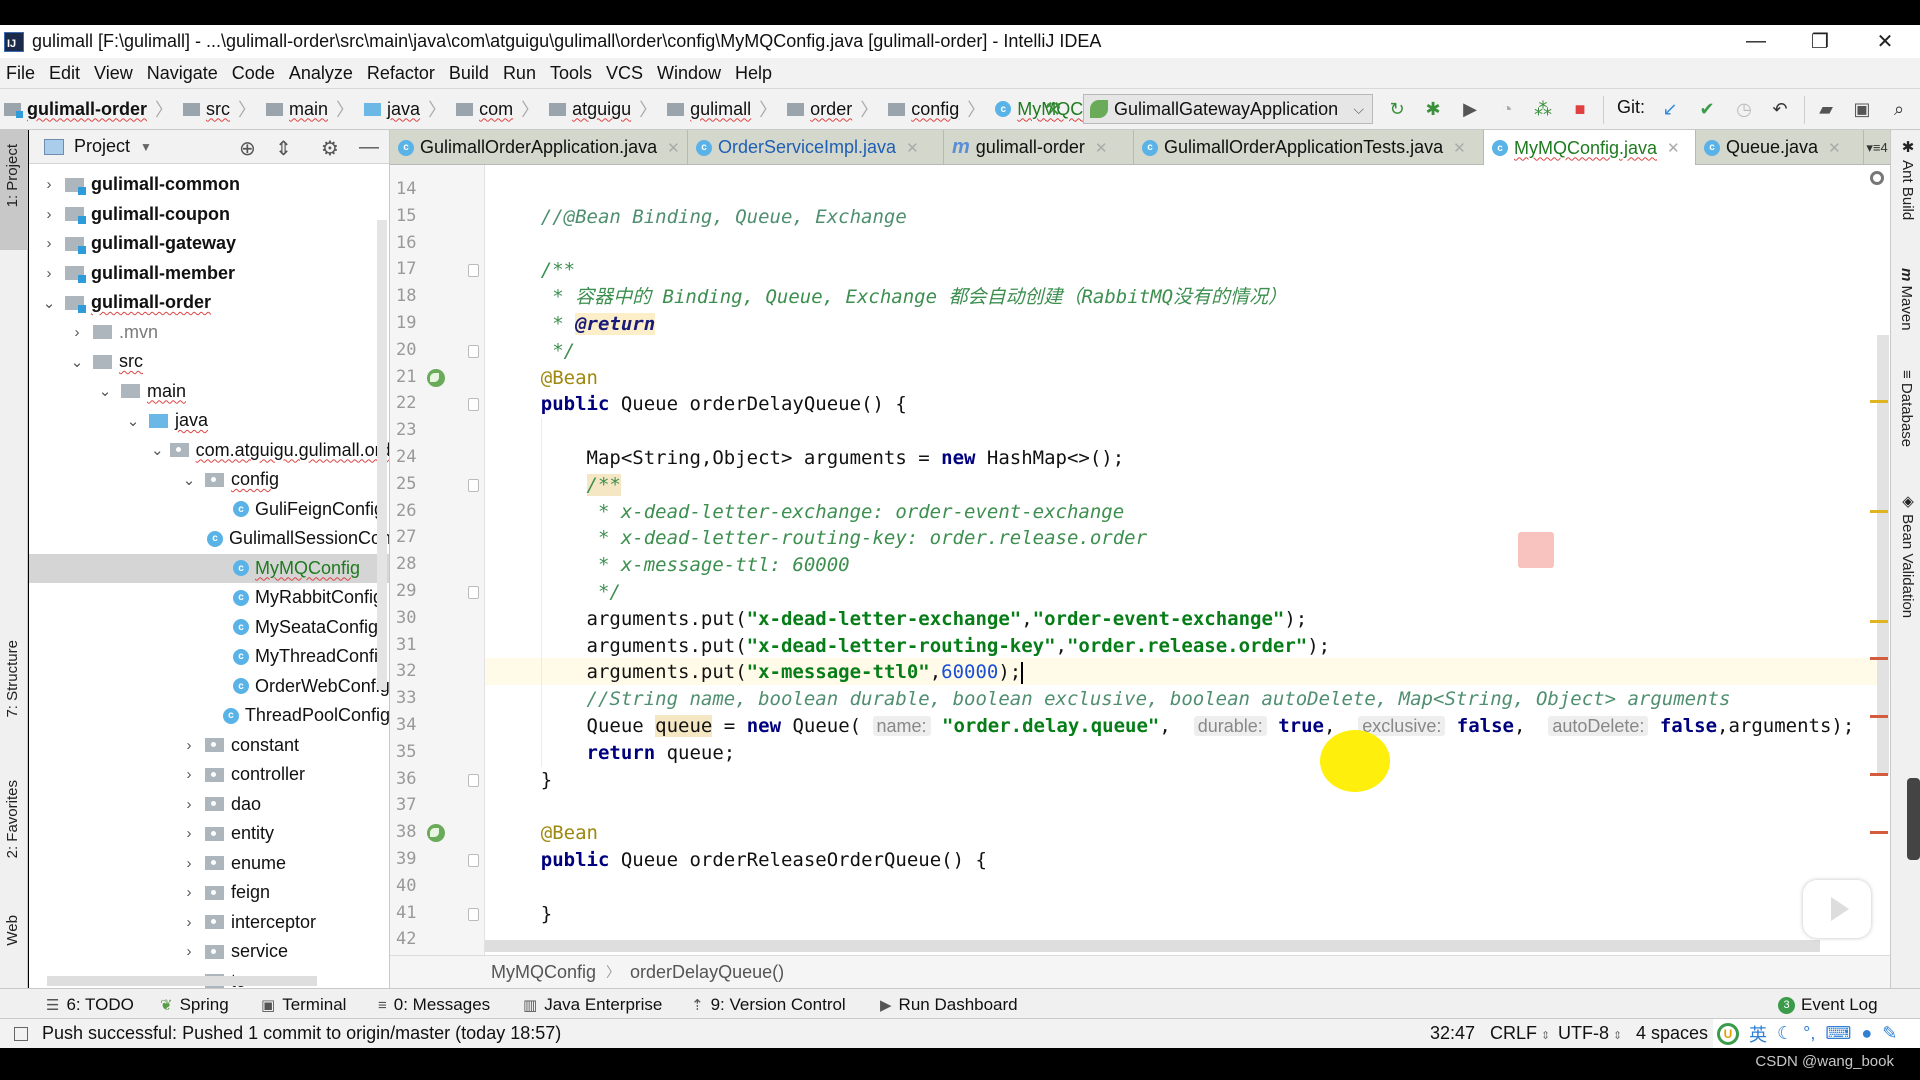  Describe the element at coordinates (20, 73) in the screenshot. I see `menu-file: File` at that location.